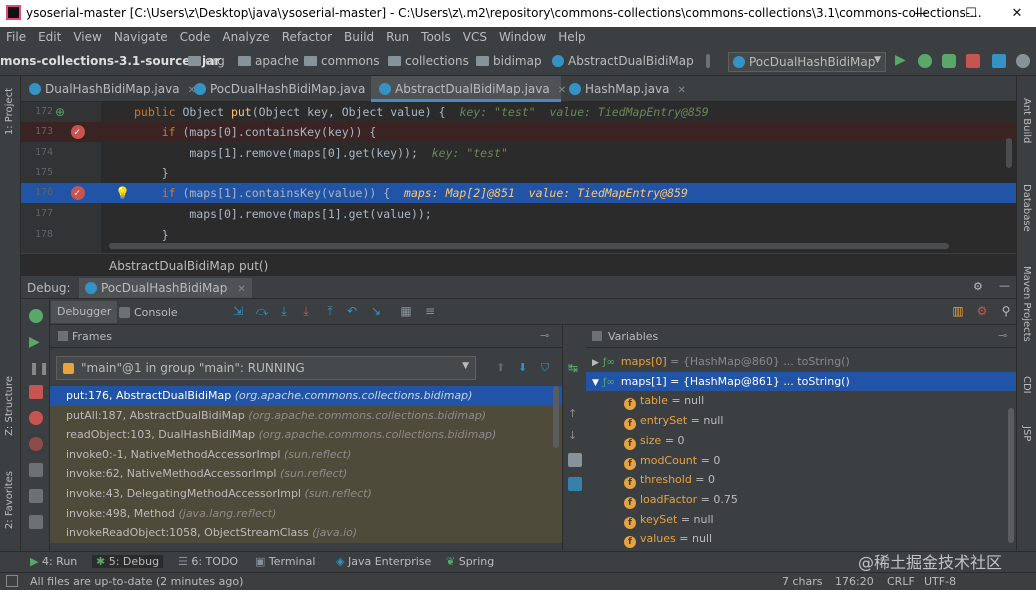 Image resolution: width=1036 pixels, height=590 pixels. Describe the element at coordinates (284, 89) in the screenshot. I see `tab-pocdualhashbidimap: PocDualHashBidiMap.java✕` at that location.